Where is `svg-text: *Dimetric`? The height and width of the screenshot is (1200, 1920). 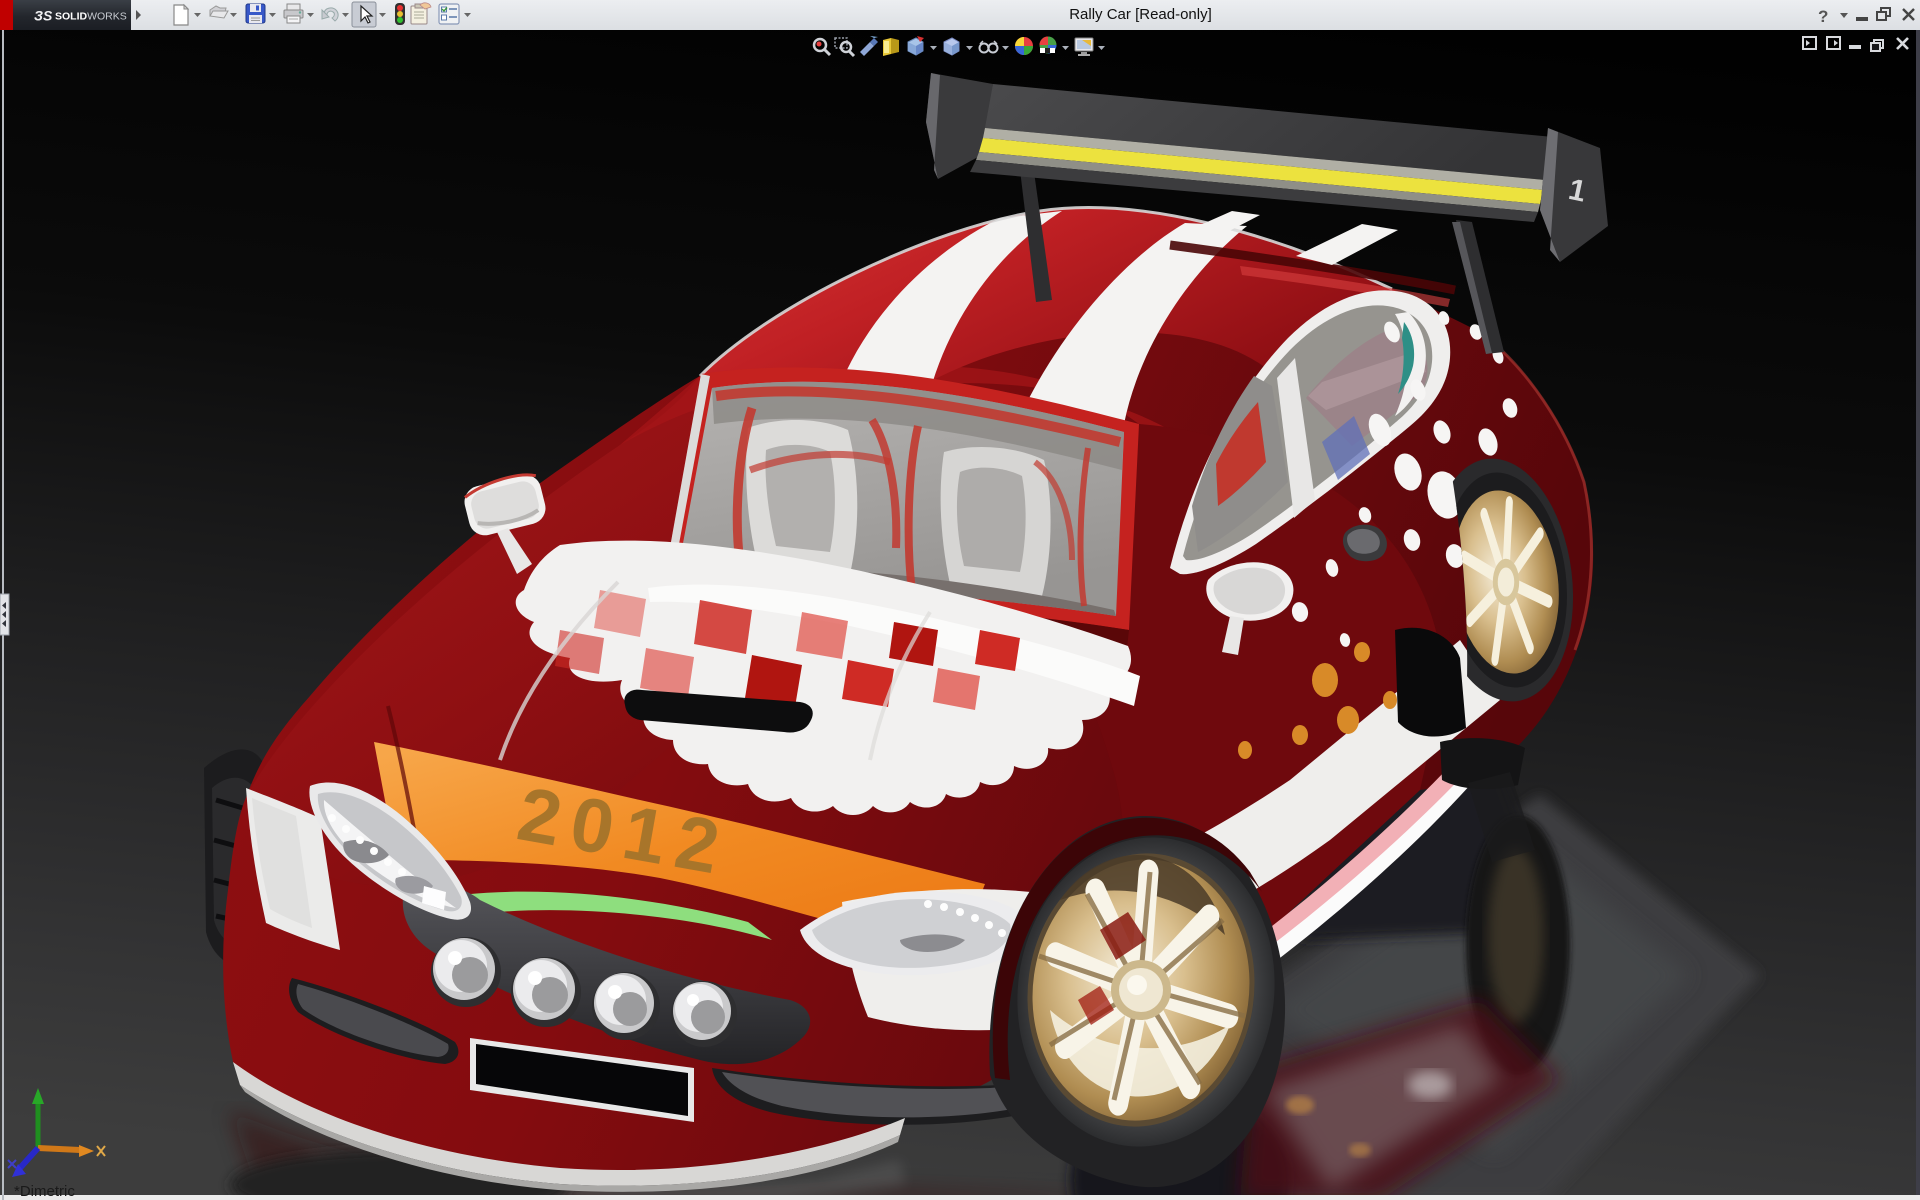 svg-text: *Dimetric is located at coordinates (44, 1191).